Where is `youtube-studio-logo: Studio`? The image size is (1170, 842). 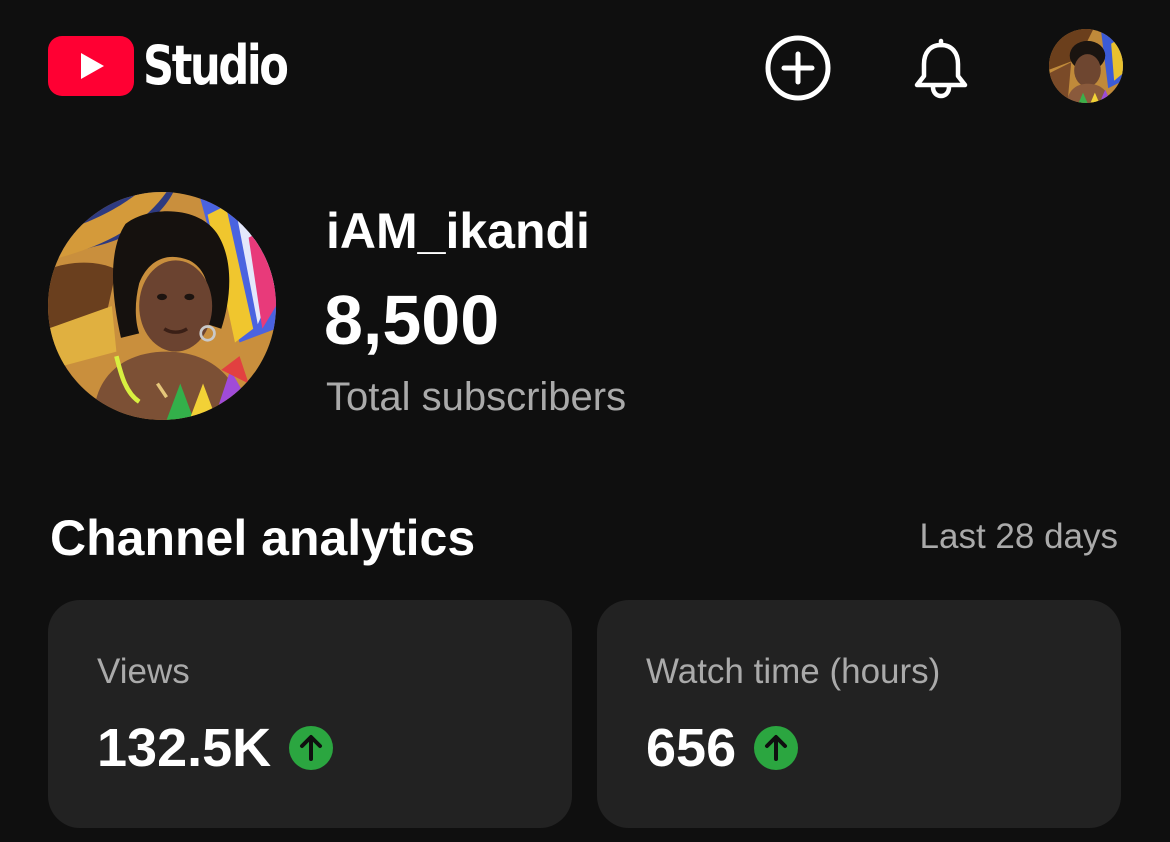 youtube-studio-logo: Studio is located at coordinates (185, 66).